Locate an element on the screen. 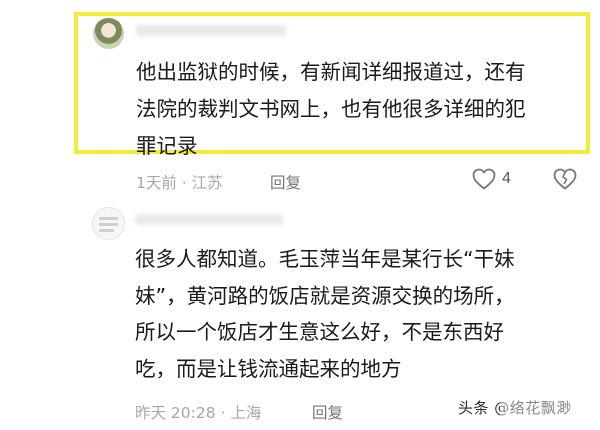  comment-meta: 1天前 · 江苏 is located at coordinates (179, 183).